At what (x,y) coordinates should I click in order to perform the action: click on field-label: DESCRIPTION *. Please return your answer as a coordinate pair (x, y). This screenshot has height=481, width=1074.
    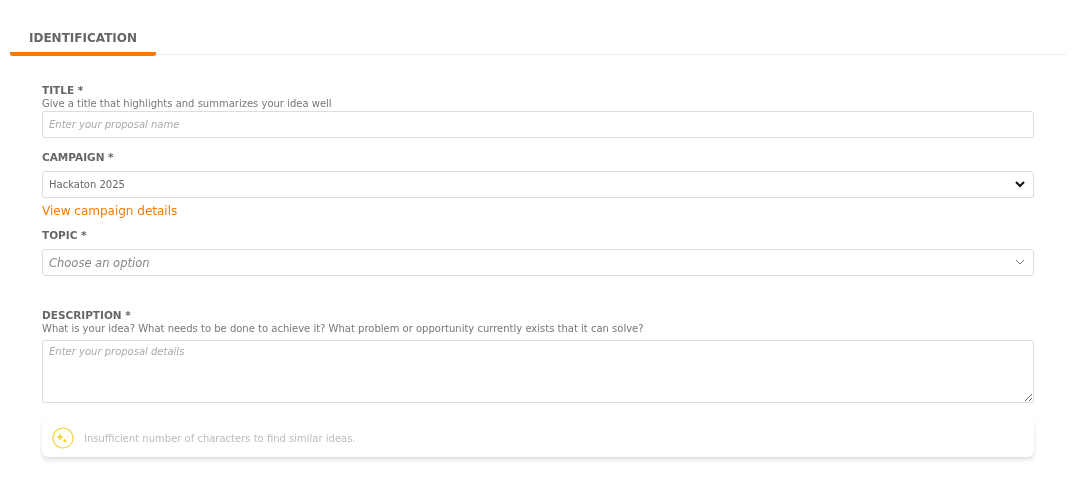
    Looking at the image, I should click on (87, 315).